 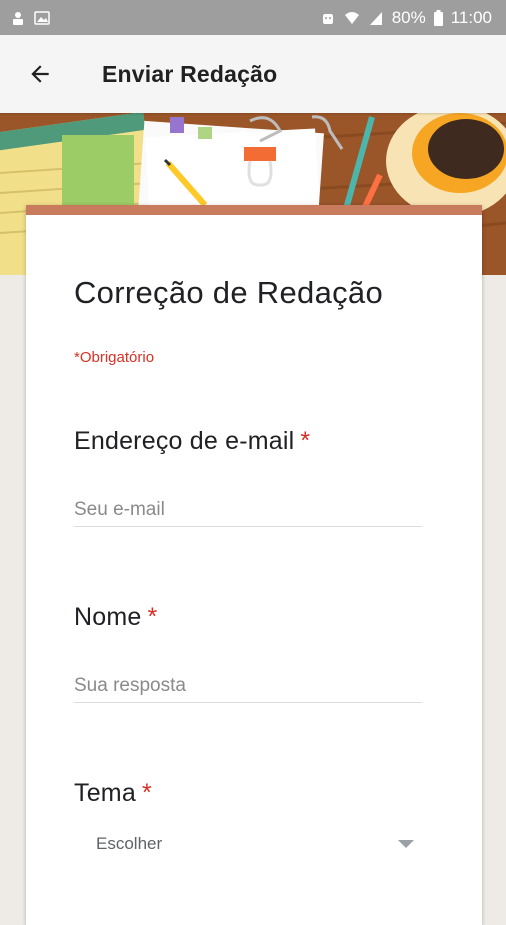 I want to click on question-name-label: Nome *, so click(x=115, y=617).